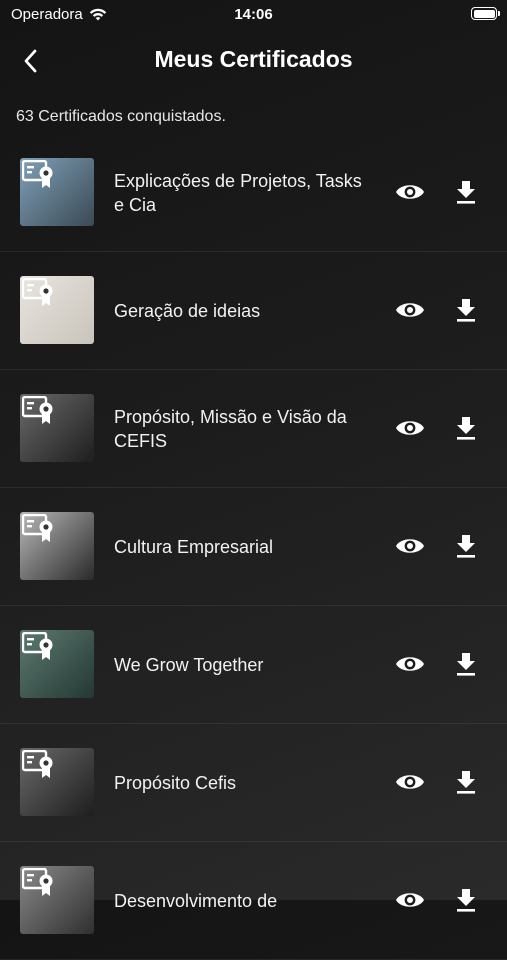  Describe the element at coordinates (194, 546) in the screenshot. I see `certificate-title: Cultura Empresarial` at that location.